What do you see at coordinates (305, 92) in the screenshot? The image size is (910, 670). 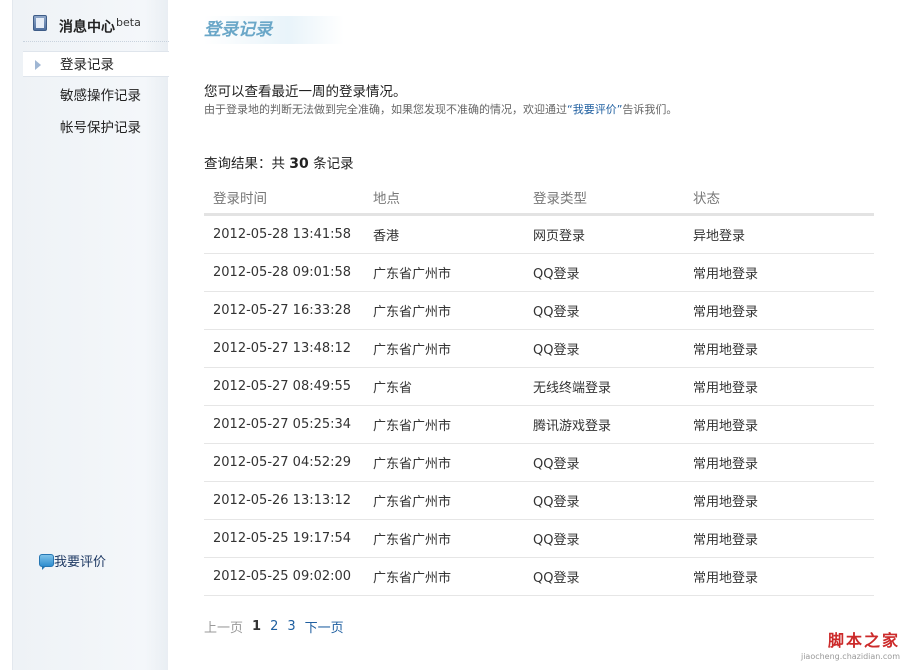 I see `intro-text: 您可以查看最近一周的登录情况。` at bounding box center [305, 92].